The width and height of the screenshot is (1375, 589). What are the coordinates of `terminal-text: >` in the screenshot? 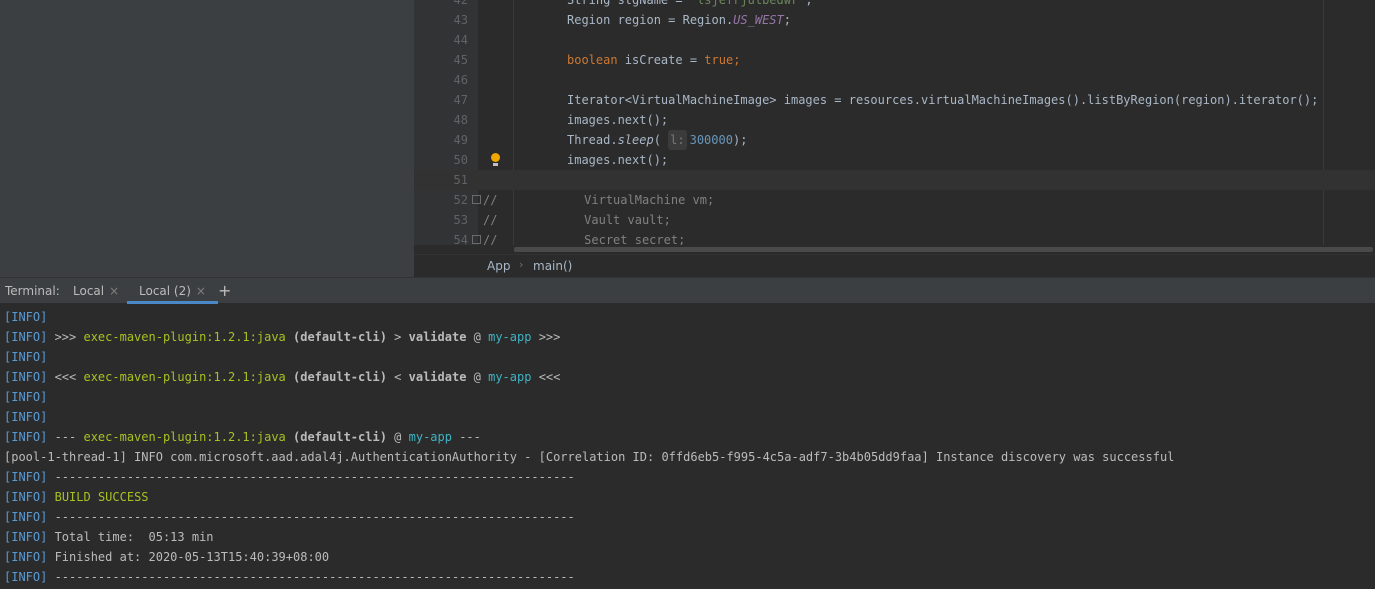 It's located at (397, 337).